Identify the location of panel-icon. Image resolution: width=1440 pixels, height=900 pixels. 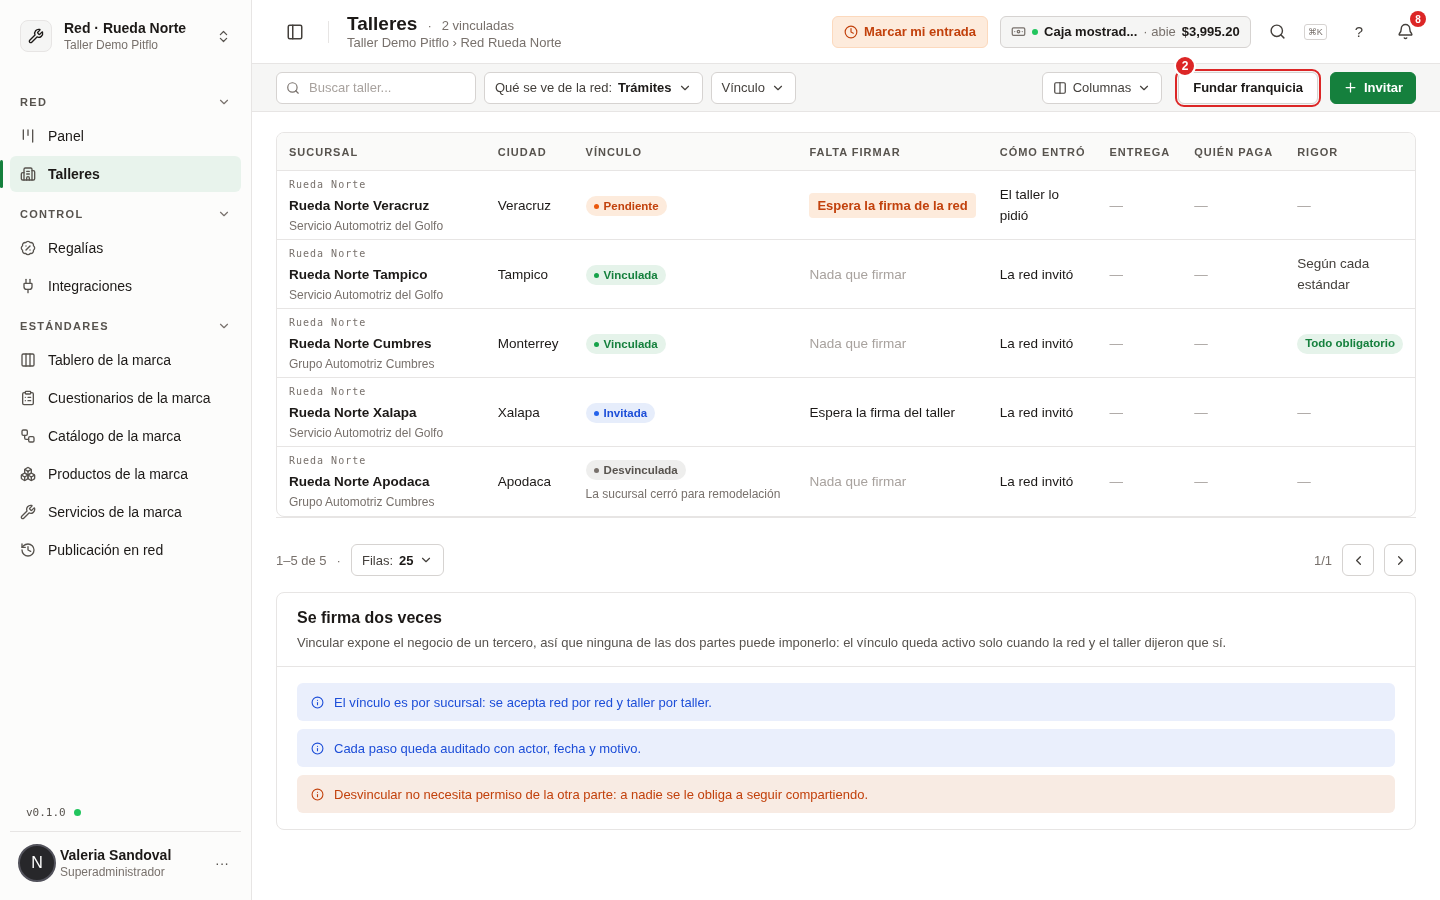
(295, 31).